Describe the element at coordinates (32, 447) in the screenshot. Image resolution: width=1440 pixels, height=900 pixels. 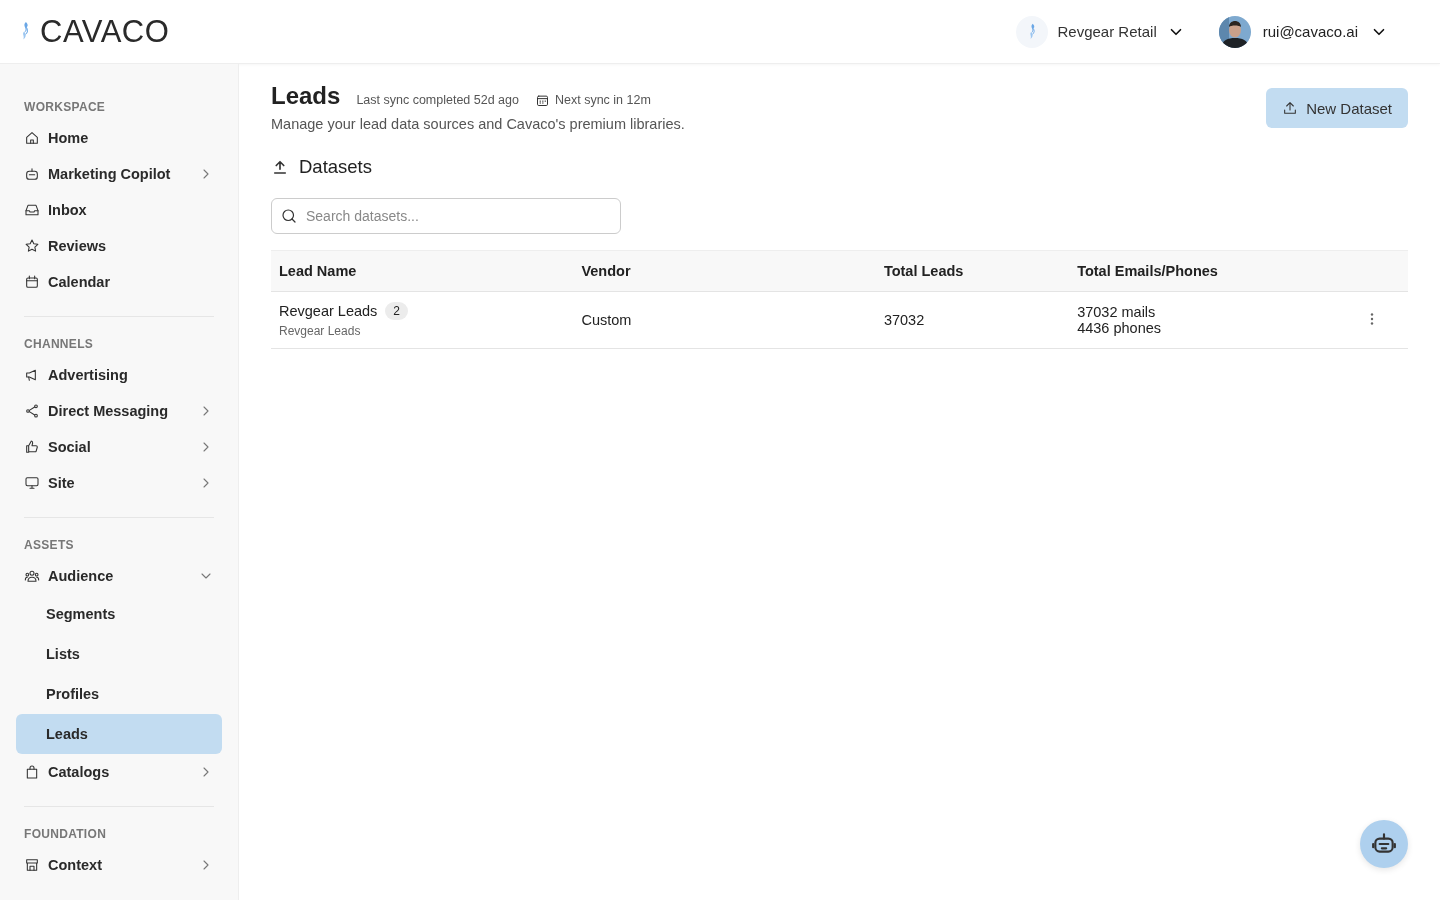
I see `thumbs-up-icon` at that location.